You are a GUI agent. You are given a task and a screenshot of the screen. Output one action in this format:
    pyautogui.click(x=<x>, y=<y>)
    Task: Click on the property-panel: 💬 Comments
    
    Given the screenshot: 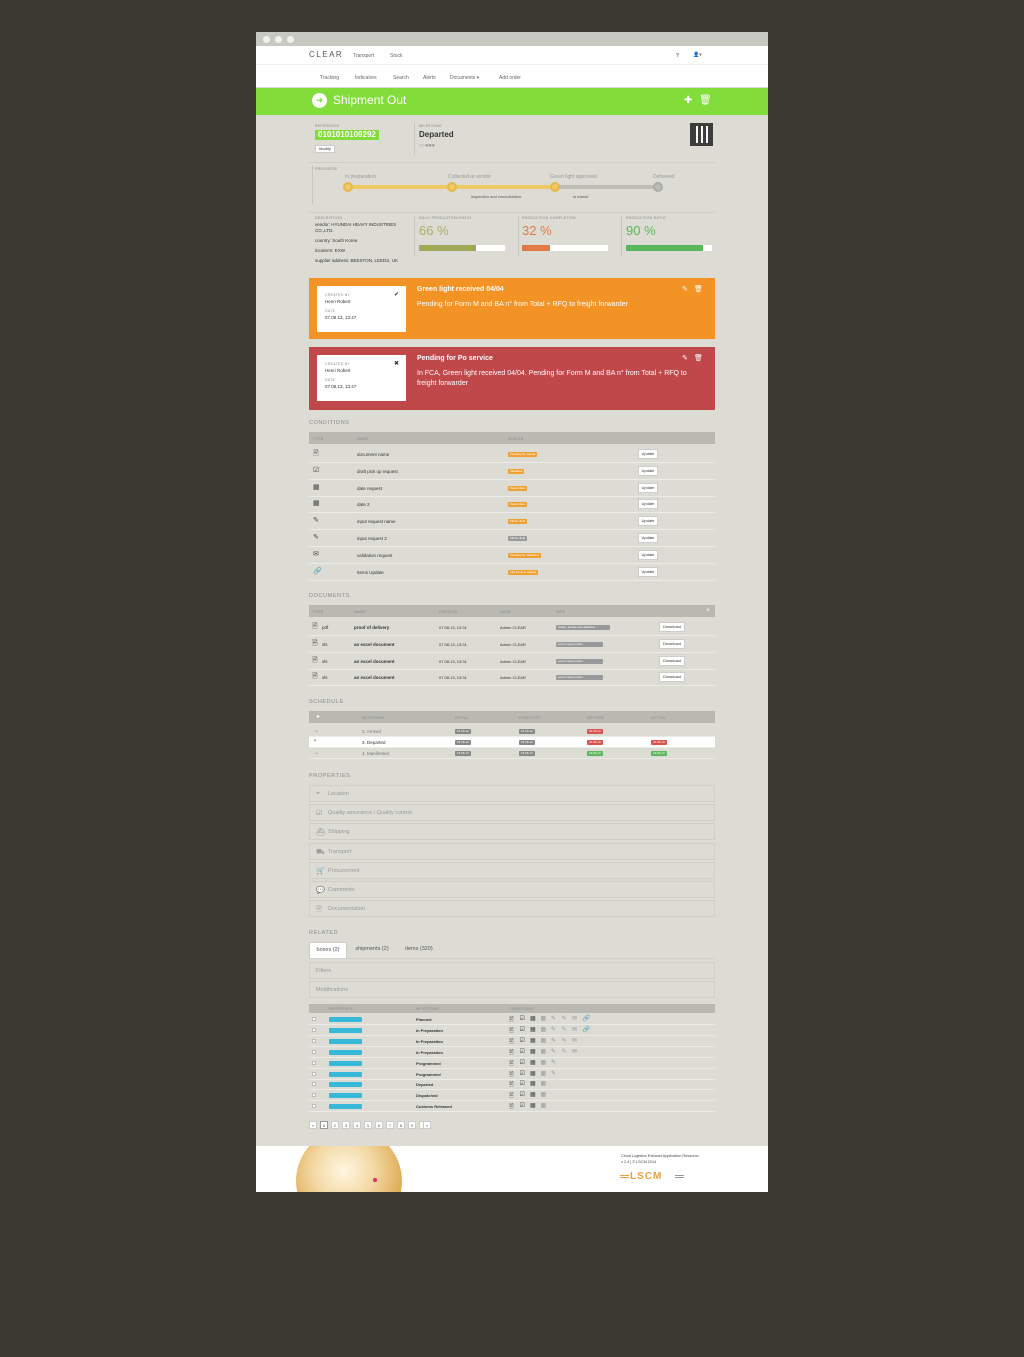 What is the action you would take?
    pyautogui.click(x=512, y=889)
    